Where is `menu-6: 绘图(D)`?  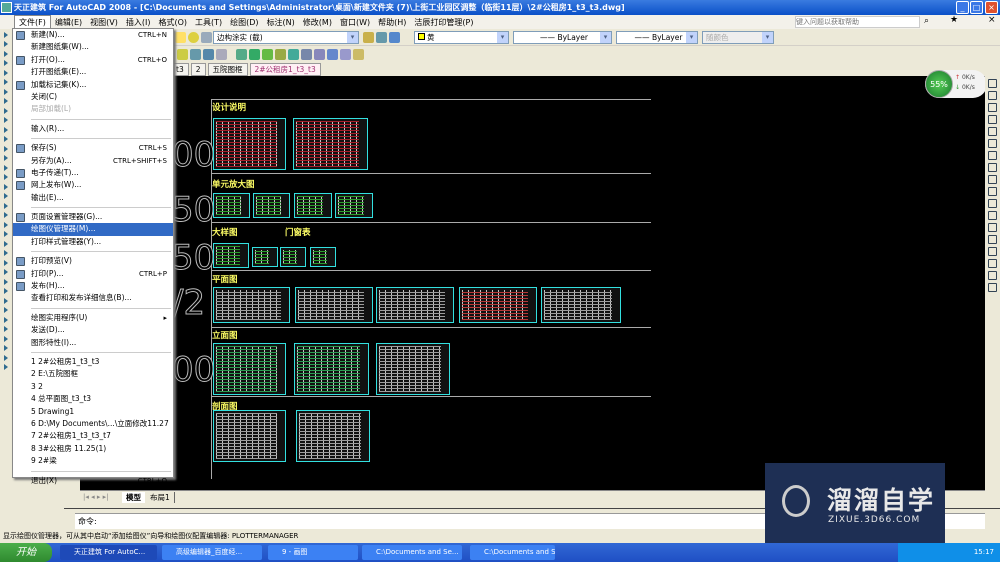 menu-6: 绘图(D) is located at coordinates (244, 23).